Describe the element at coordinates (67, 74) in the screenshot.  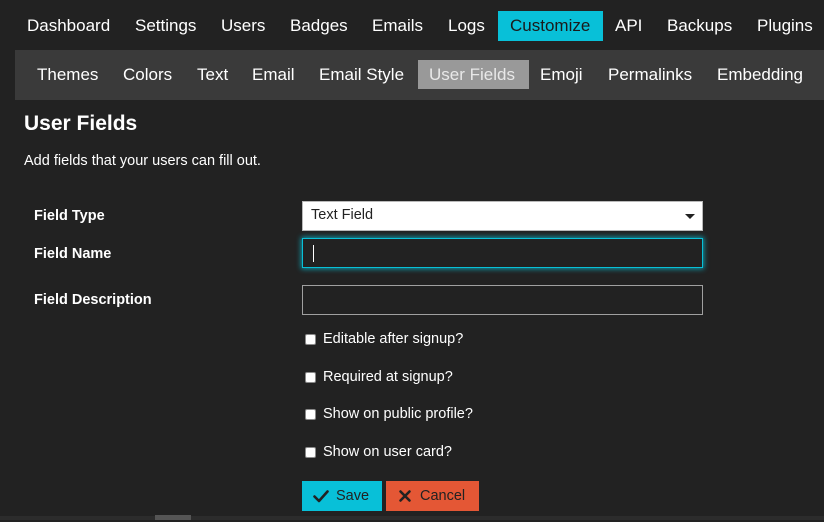
I see `tab-themes: Themes` at that location.